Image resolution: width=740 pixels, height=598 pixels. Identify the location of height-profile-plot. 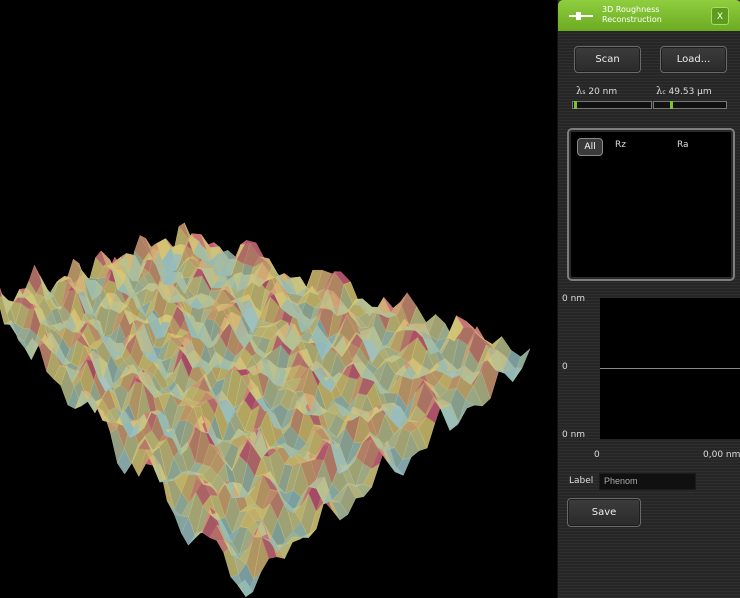
(670, 368).